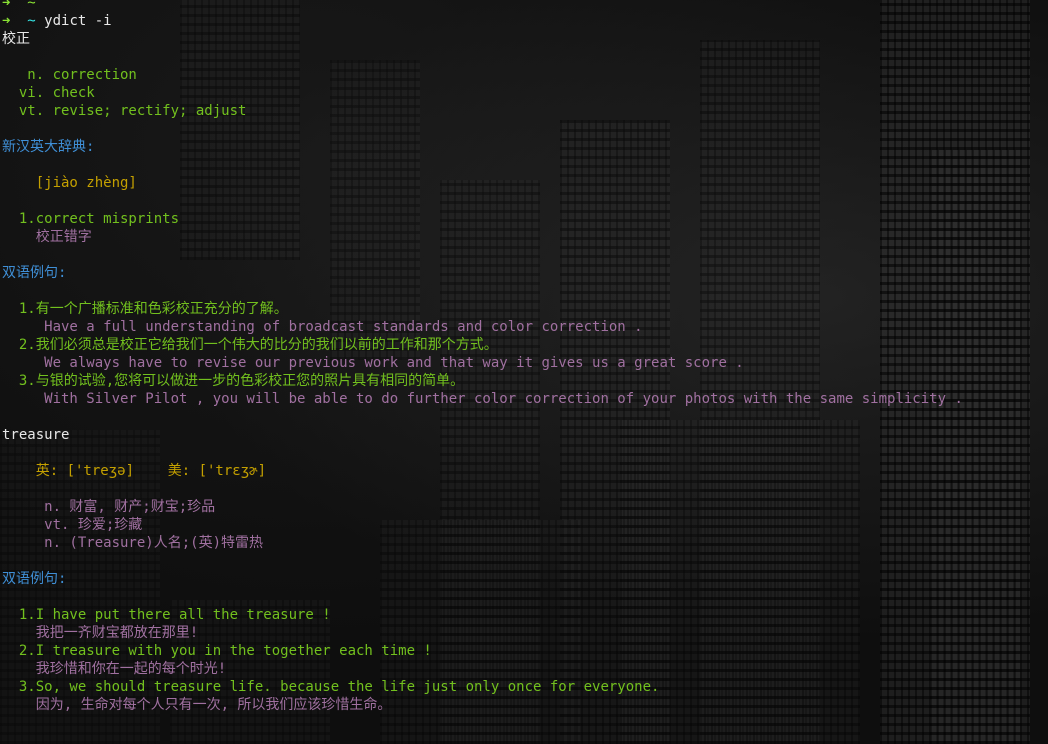 The width and height of the screenshot is (1048, 744). I want to click on terminal-line: 1.correct misprints, so click(482, 219).